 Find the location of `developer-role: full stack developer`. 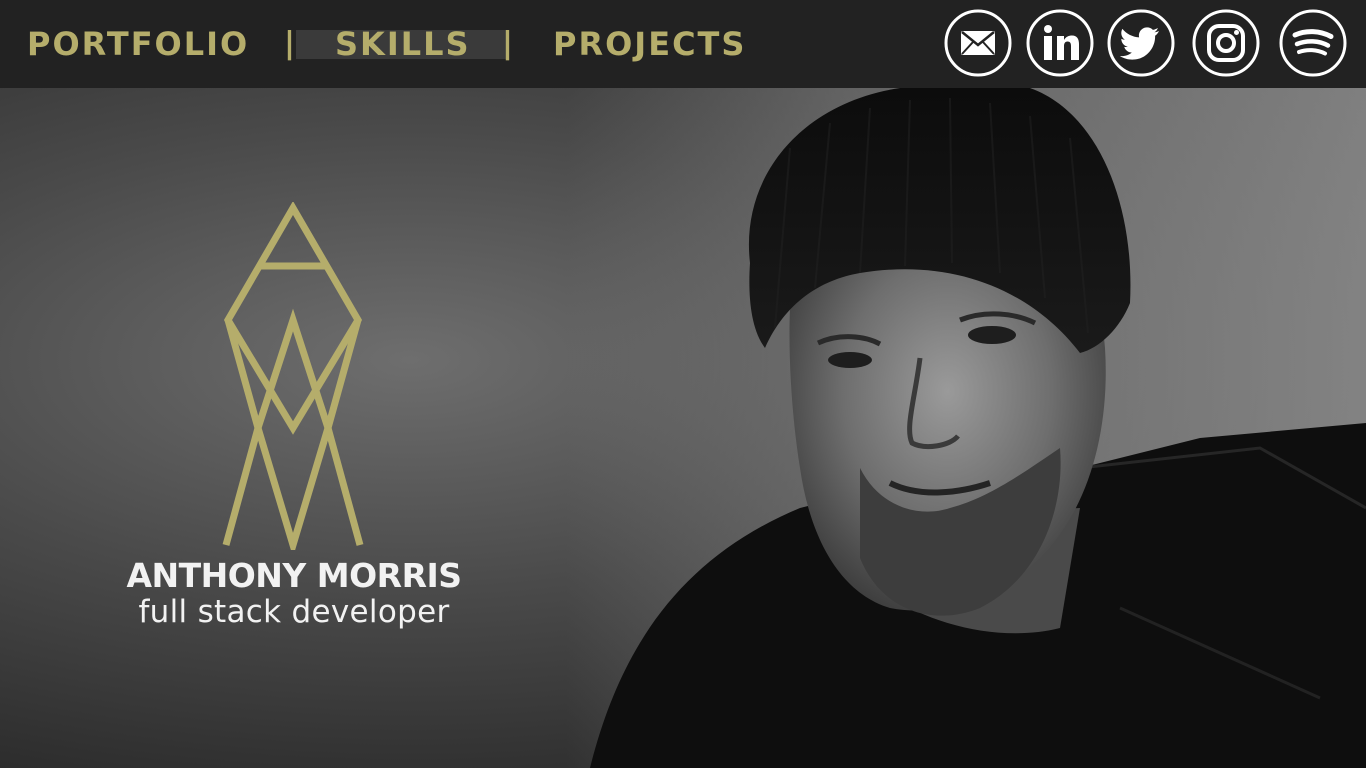

developer-role: full stack developer is located at coordinates (294, 612).